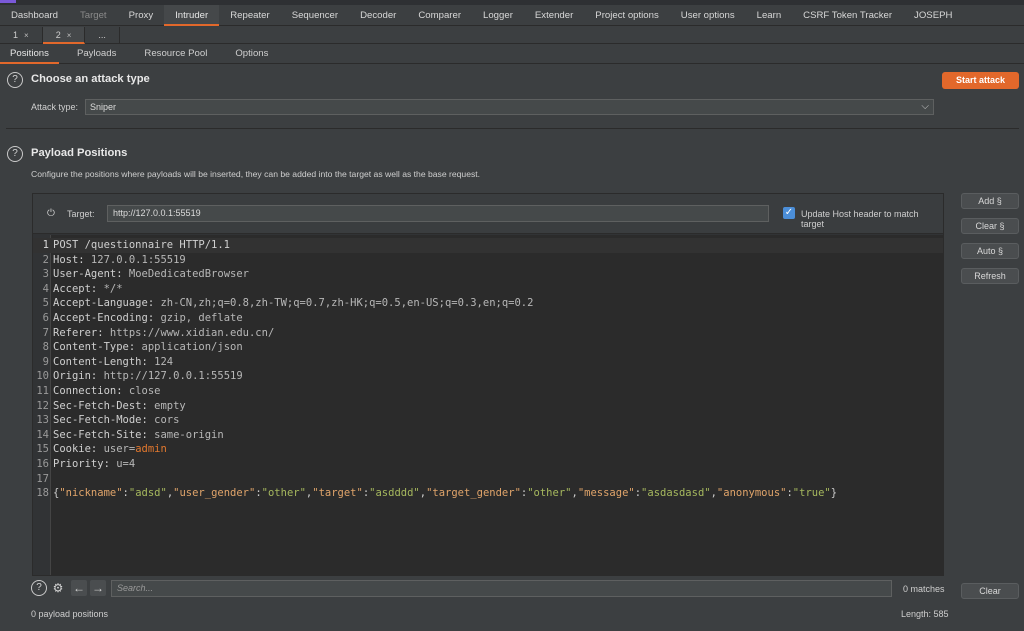 The width and height of the screenshot is (1024, 631). I want to click on json-key: "nickname", so click(91, 493).